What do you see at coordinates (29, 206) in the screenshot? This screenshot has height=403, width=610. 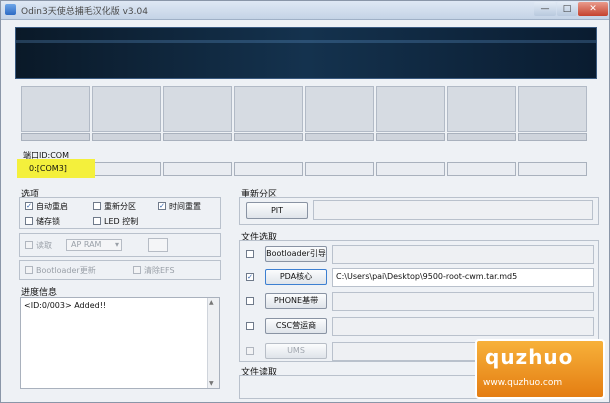 I see `auto-reboot-checkbox: ✓` at bounding box center [29, 206].